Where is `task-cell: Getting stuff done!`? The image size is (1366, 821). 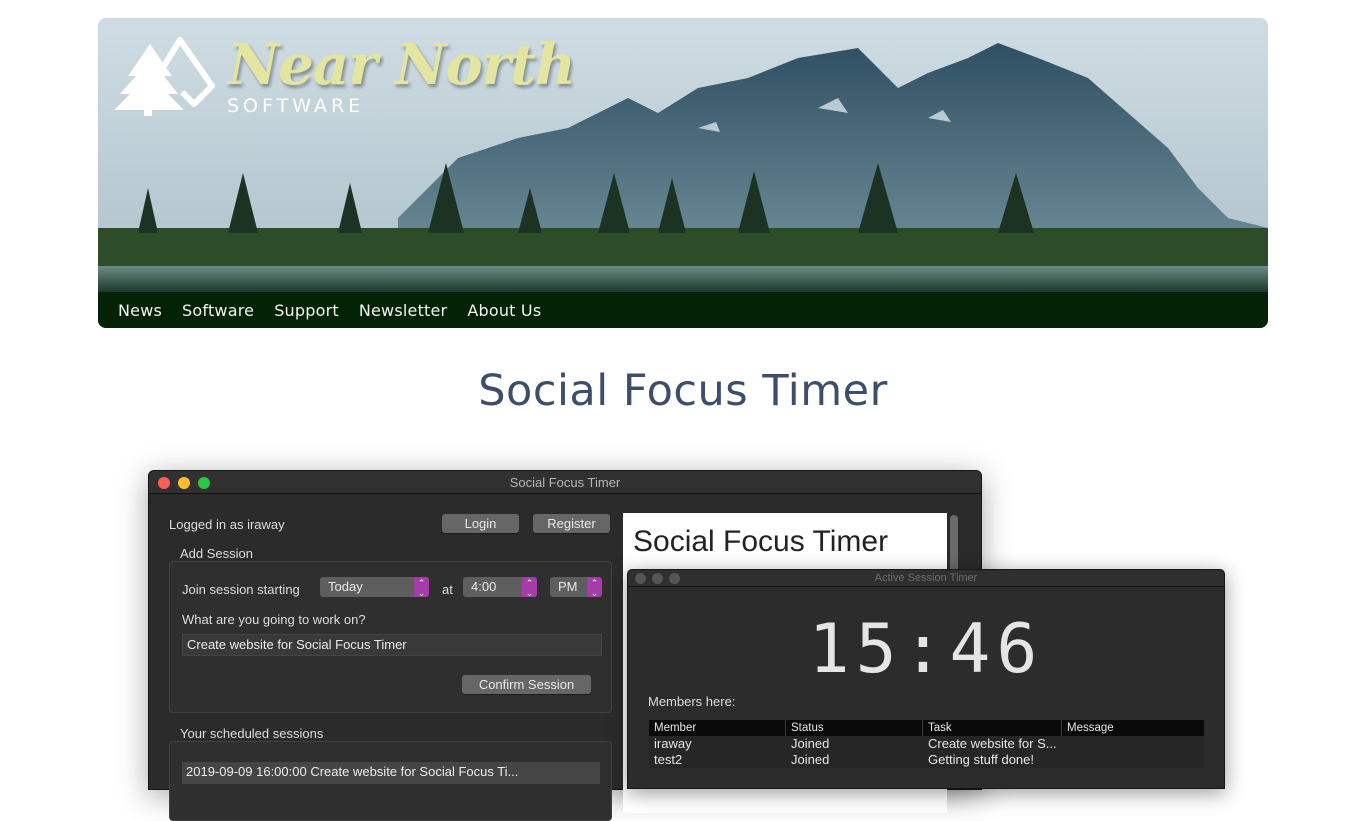 task-cell: Getting stuff done! is located at coordinates (981, 759).